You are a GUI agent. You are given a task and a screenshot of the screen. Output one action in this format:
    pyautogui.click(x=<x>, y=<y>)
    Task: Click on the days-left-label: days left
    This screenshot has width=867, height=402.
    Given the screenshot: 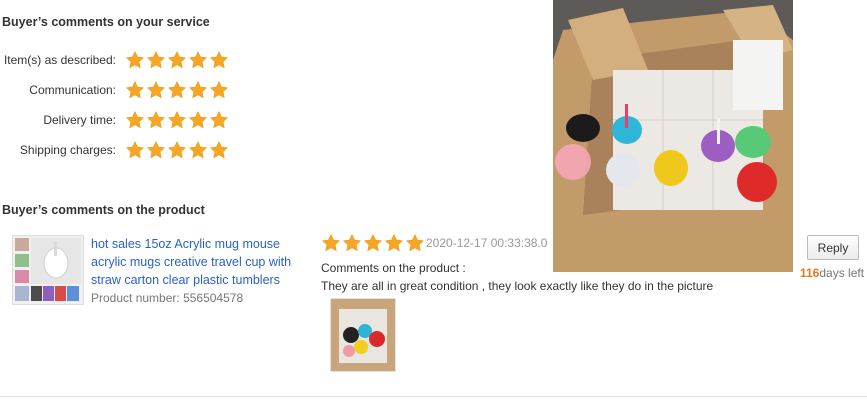 What is the action you would take?
    pyautogui.click(x=842, y=273)
    